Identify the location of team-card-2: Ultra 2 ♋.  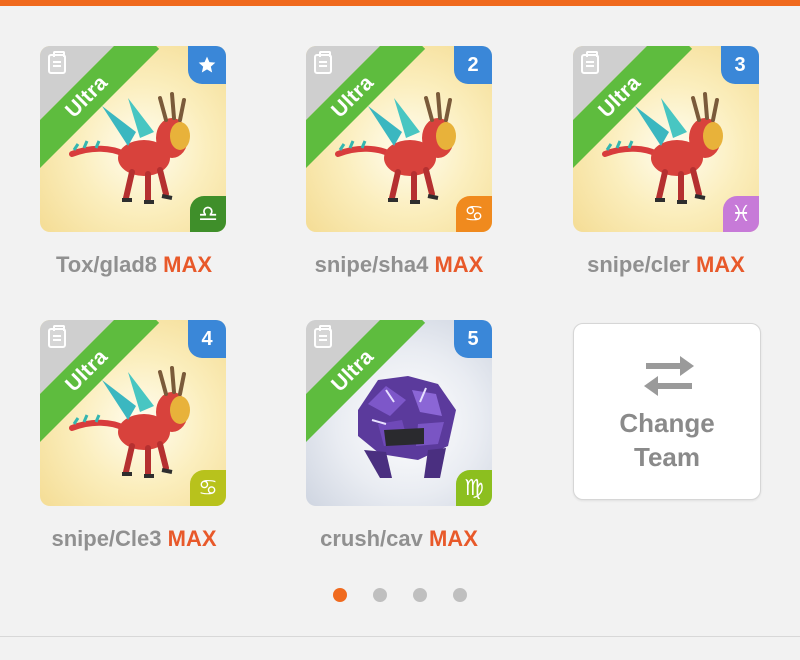
(399, 139).